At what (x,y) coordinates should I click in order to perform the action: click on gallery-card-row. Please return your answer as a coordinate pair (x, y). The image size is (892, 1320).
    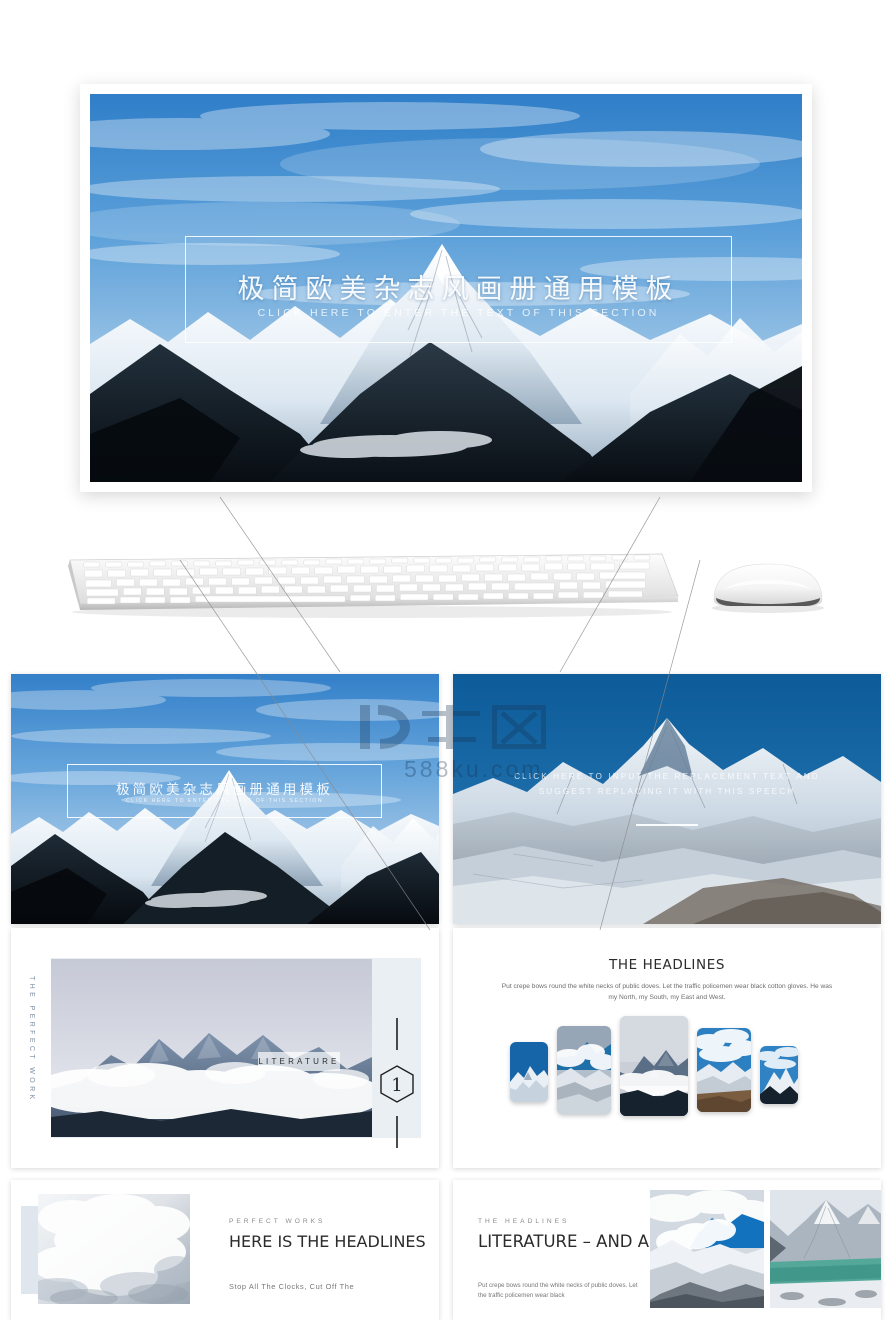
    Looking at the image, I should click on (667, 1066).